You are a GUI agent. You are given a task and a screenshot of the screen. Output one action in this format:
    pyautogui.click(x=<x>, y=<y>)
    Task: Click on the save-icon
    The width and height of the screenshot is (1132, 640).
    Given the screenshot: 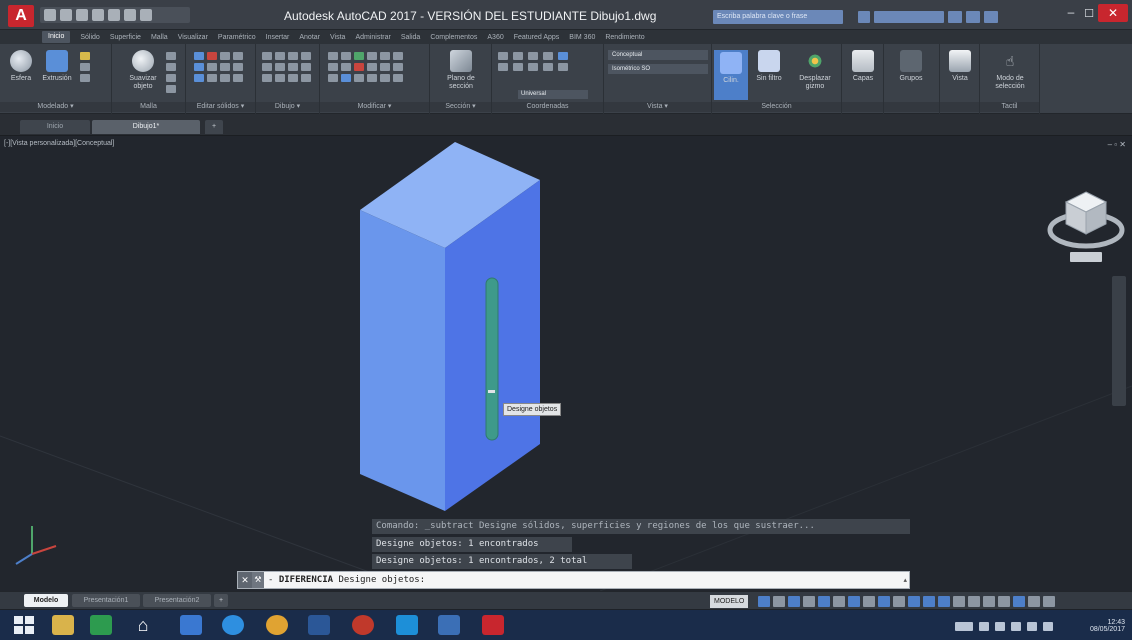 What is the action you would take?
    pyautogui.click(x=82, y=15)
    